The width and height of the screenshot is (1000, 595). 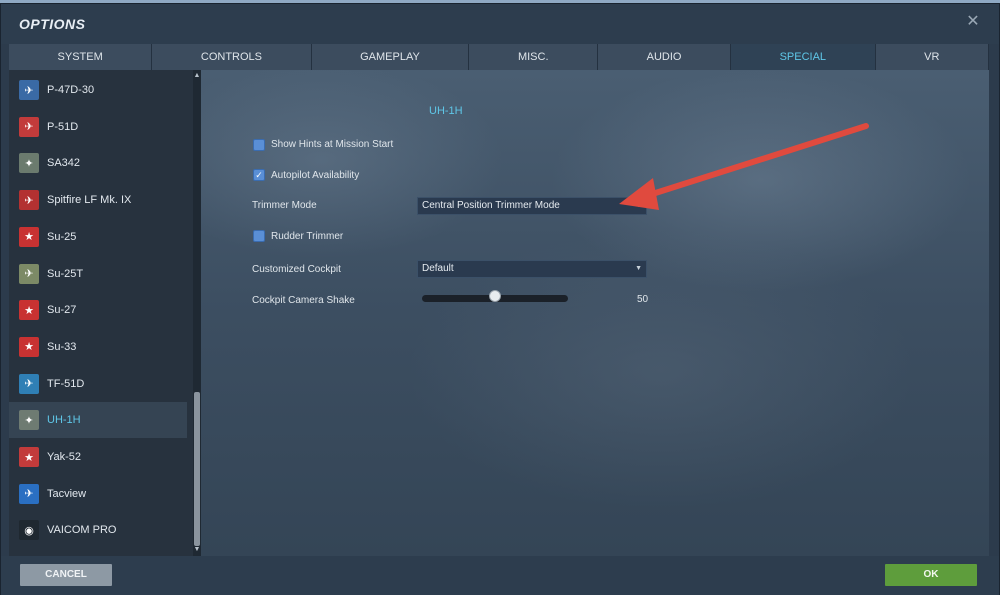 What do you see at coordinates (259, 145) in the screenshot?
I see `show-hints-checkbox` at bounding box center [259, 145].